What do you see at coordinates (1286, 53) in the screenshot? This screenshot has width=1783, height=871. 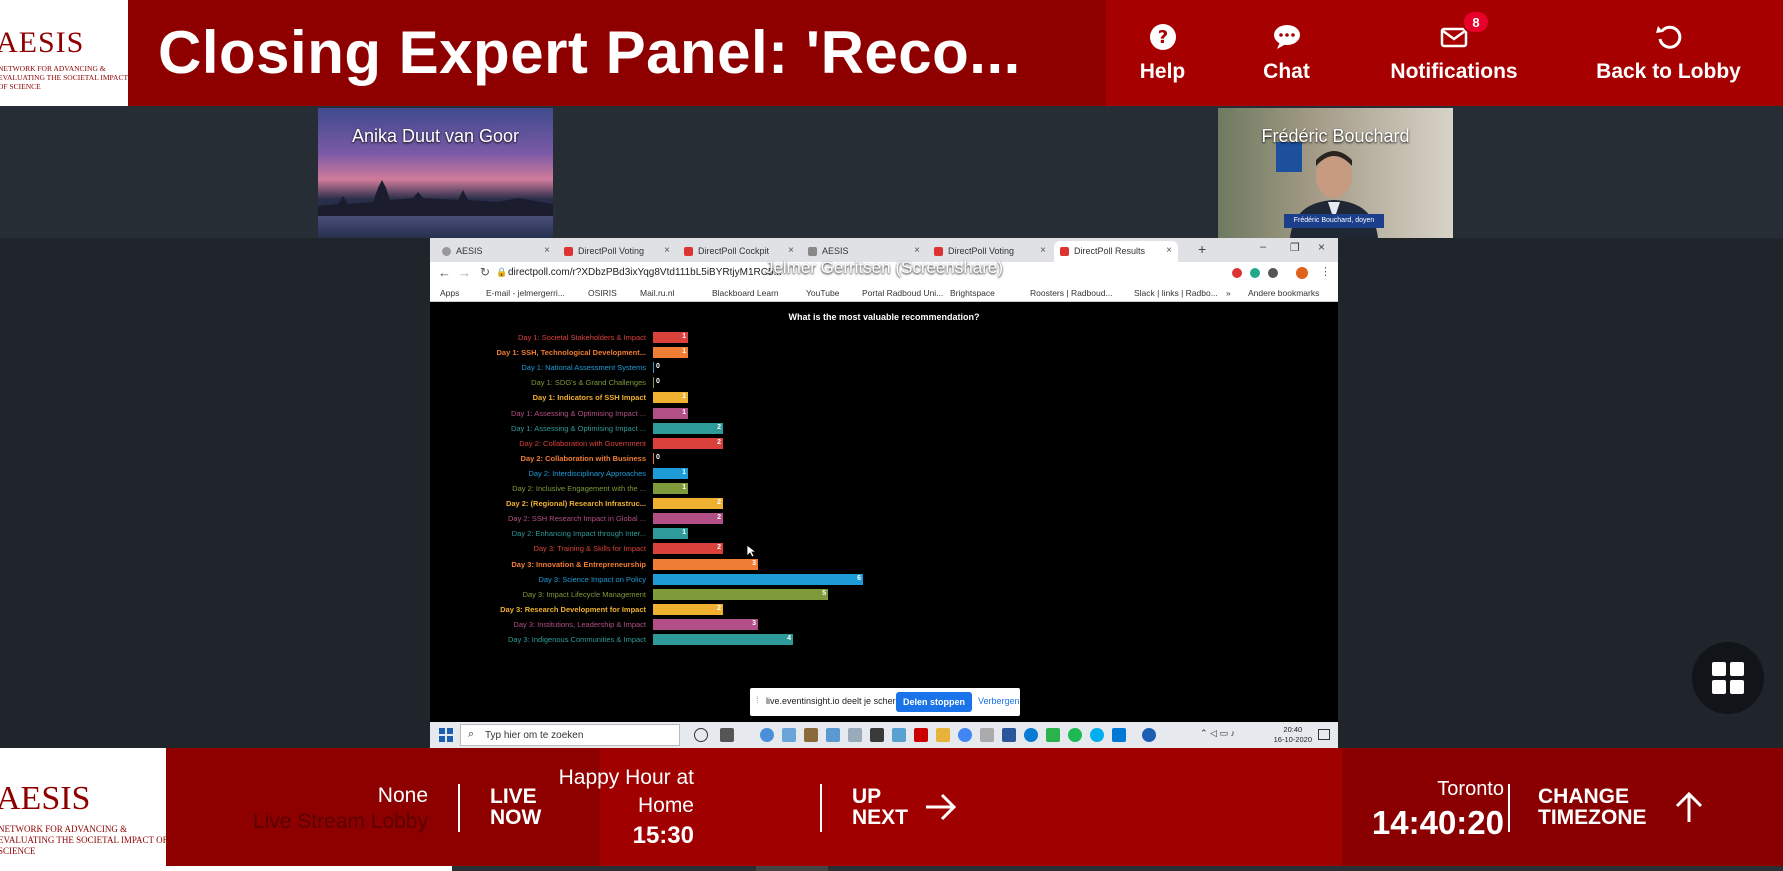 I see `chat-button: Chat` at bounding box center [1286, 53].